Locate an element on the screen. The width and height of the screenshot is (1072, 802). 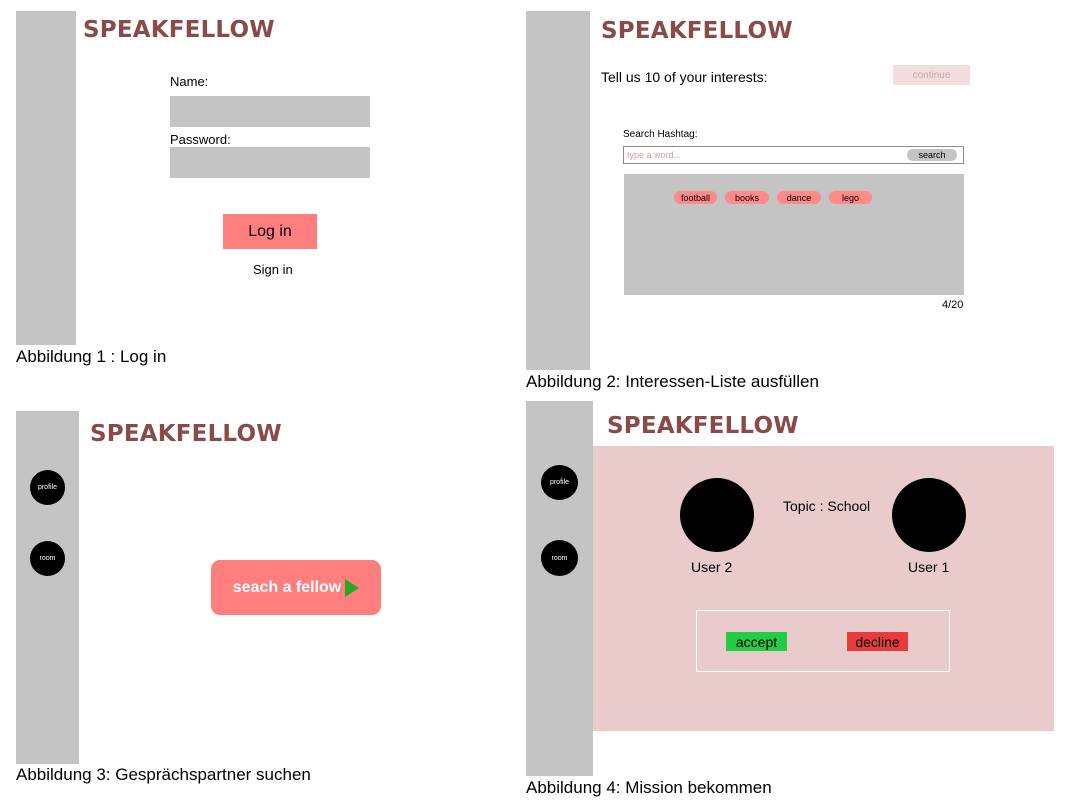
search-button: search is located at coordinates (932, 155).